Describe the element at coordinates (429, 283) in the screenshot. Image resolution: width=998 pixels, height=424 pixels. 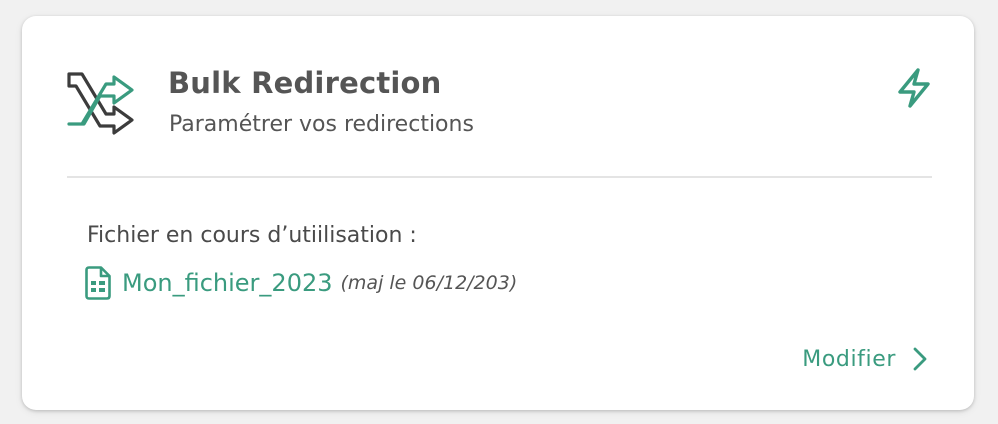
I see `file-updated-date: (maj le 06/12/203)` at that location.